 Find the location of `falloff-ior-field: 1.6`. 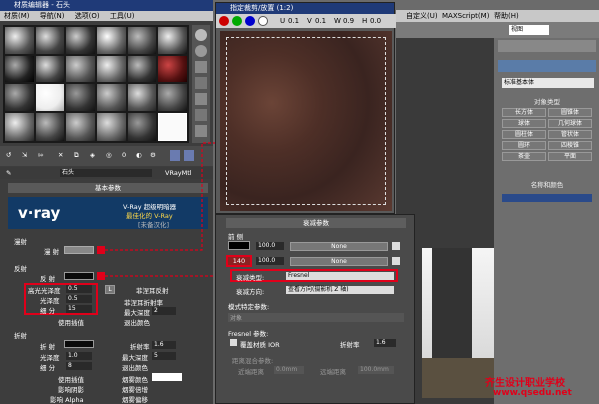

falloff-ior-field: 1.6 is located at coordinates (385, 343).